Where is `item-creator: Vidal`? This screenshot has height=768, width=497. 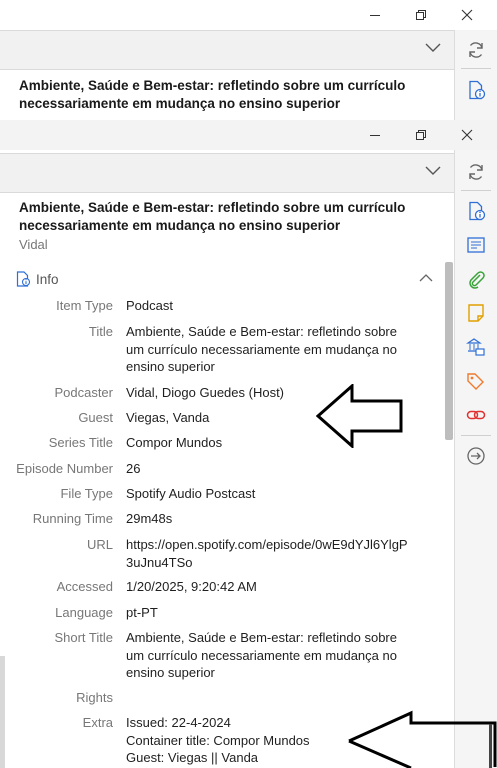 item-creator: Vidal is located at coordinates (33, 244).